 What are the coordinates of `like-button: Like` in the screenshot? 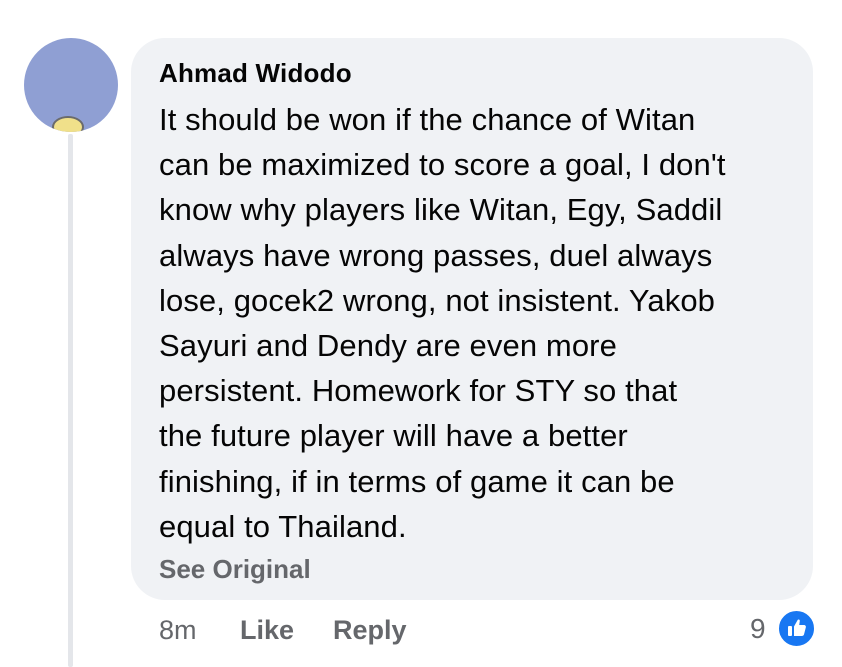 It's located at (267, 630).